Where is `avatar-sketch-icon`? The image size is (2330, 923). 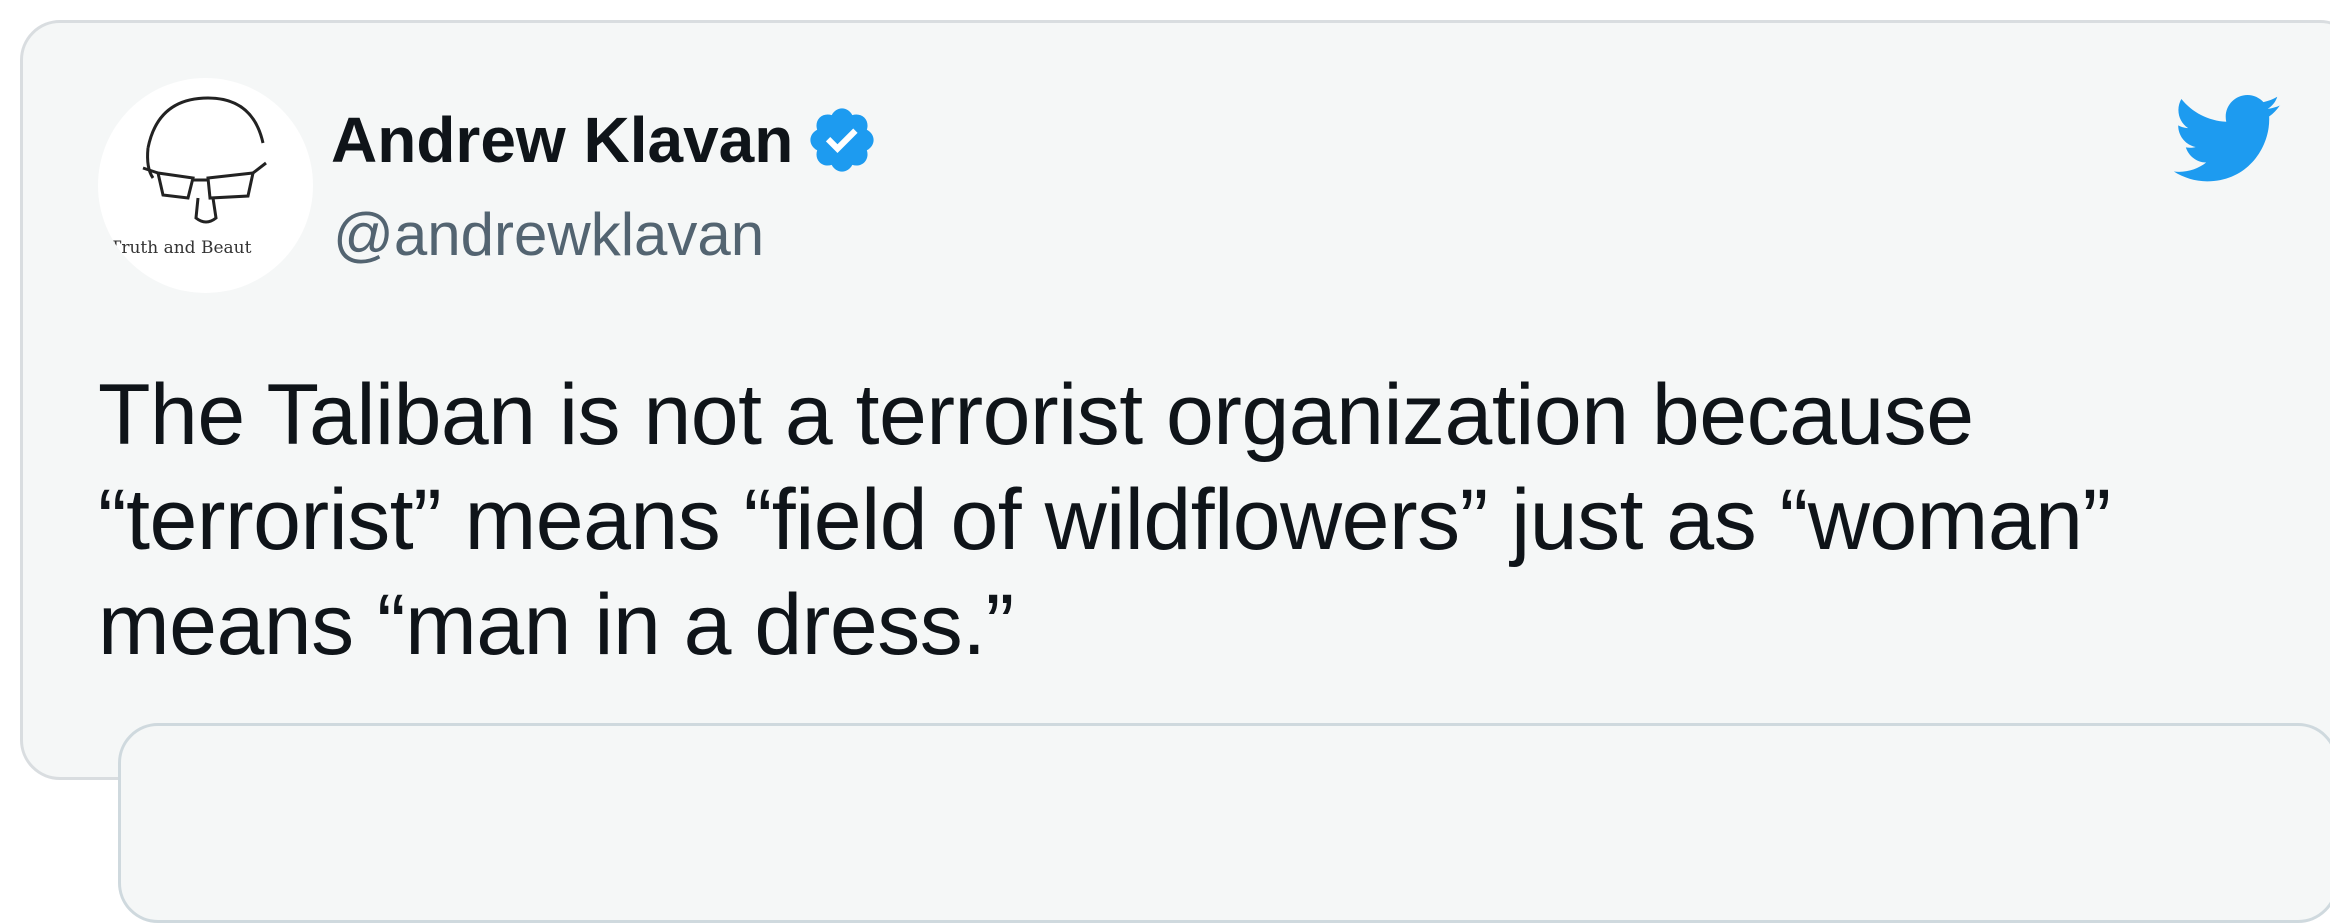 avatar-sketch-icon is located at coordinates (204, 160).